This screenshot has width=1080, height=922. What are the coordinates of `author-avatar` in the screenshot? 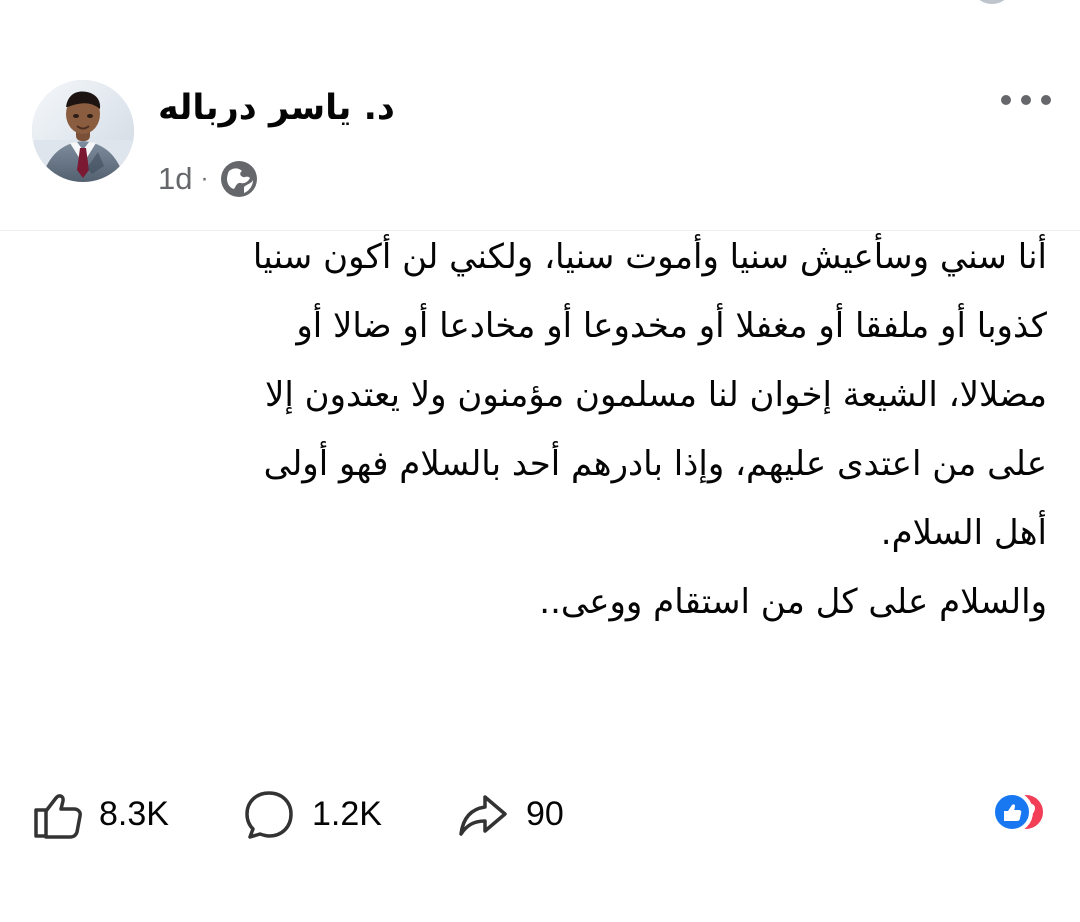 It's located at (83, 131).